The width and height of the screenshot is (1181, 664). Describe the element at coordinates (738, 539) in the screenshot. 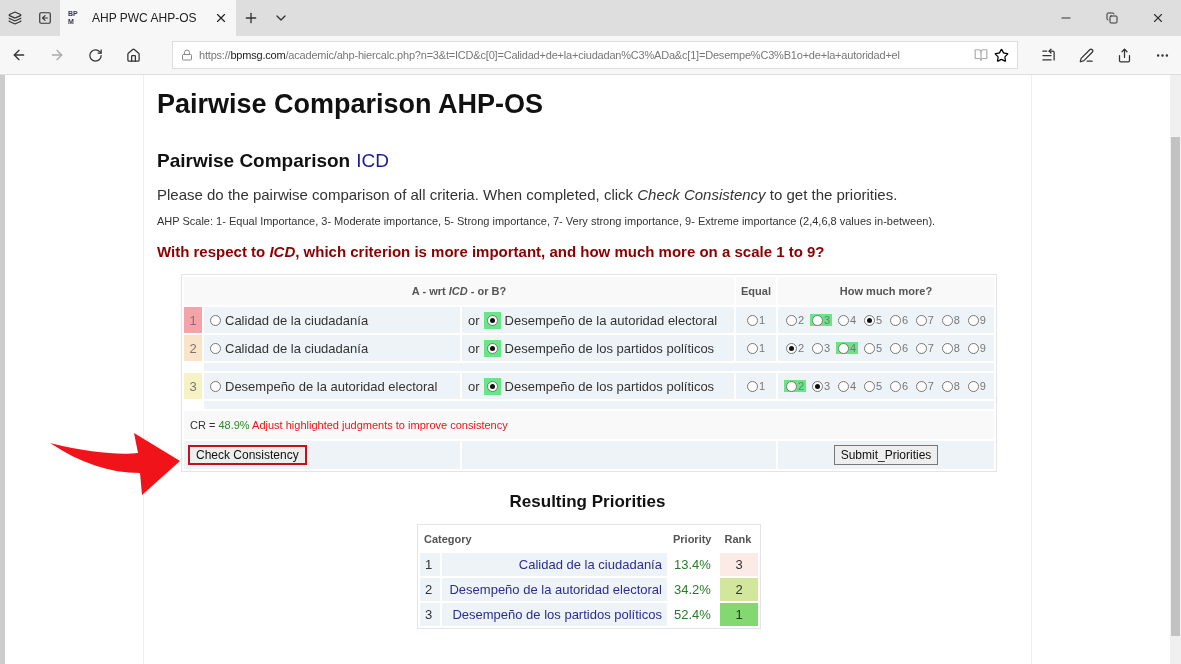

I see `column-header: Rank` at that location.